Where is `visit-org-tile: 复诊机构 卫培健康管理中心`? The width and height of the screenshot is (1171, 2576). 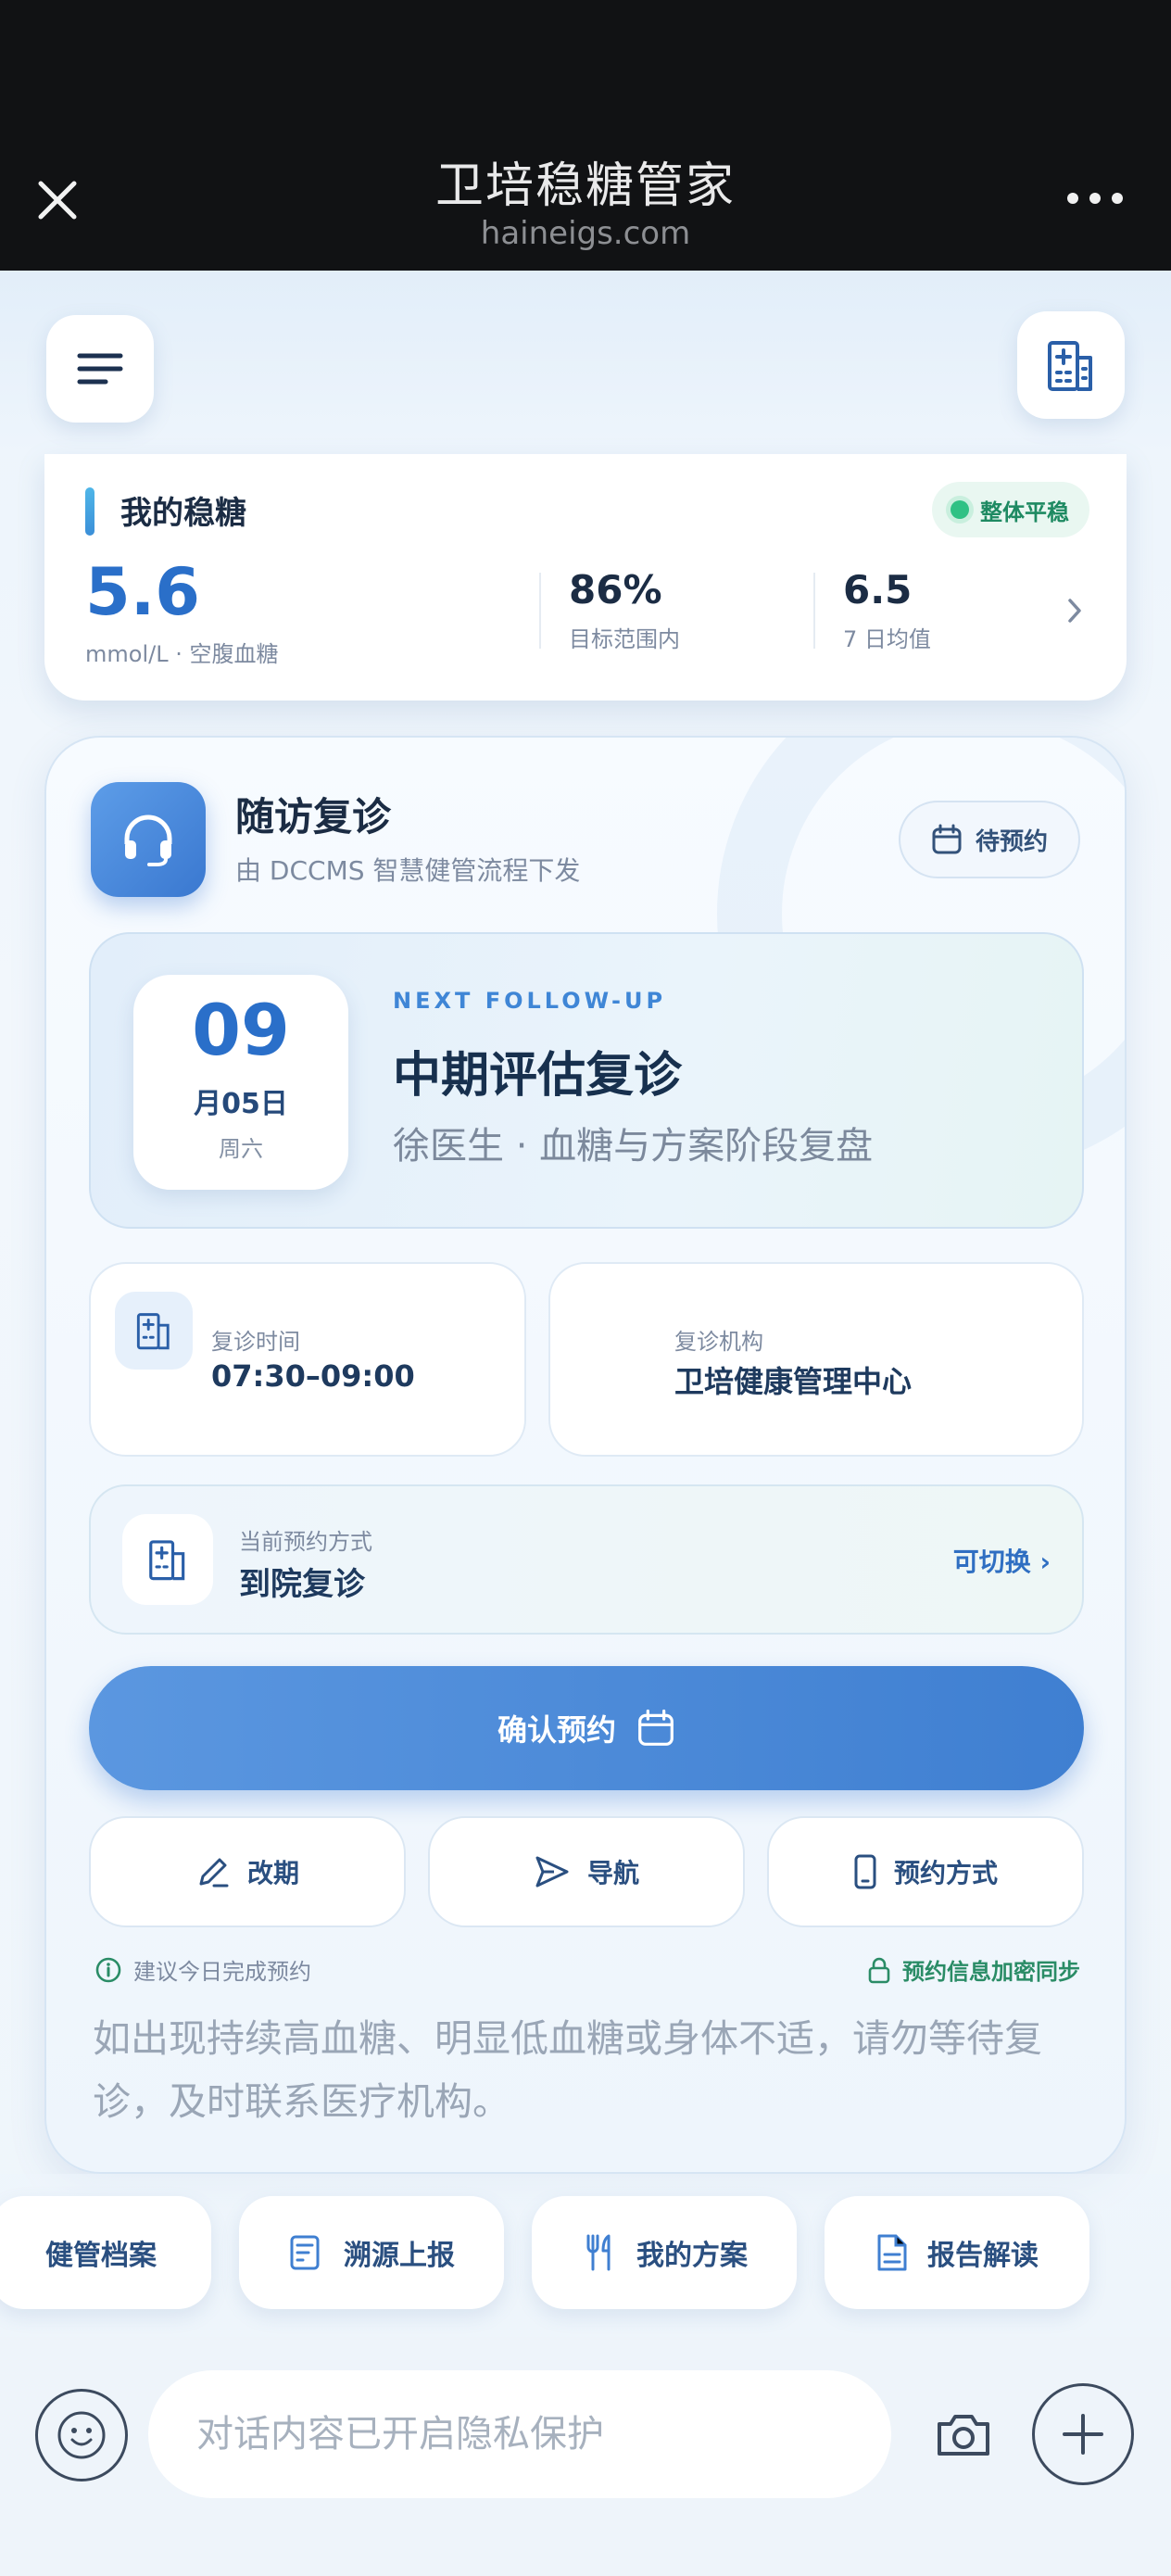
visit-org-tile: 复诊机构 卫培健康管理中心 is located at coordinates (816, 1359).